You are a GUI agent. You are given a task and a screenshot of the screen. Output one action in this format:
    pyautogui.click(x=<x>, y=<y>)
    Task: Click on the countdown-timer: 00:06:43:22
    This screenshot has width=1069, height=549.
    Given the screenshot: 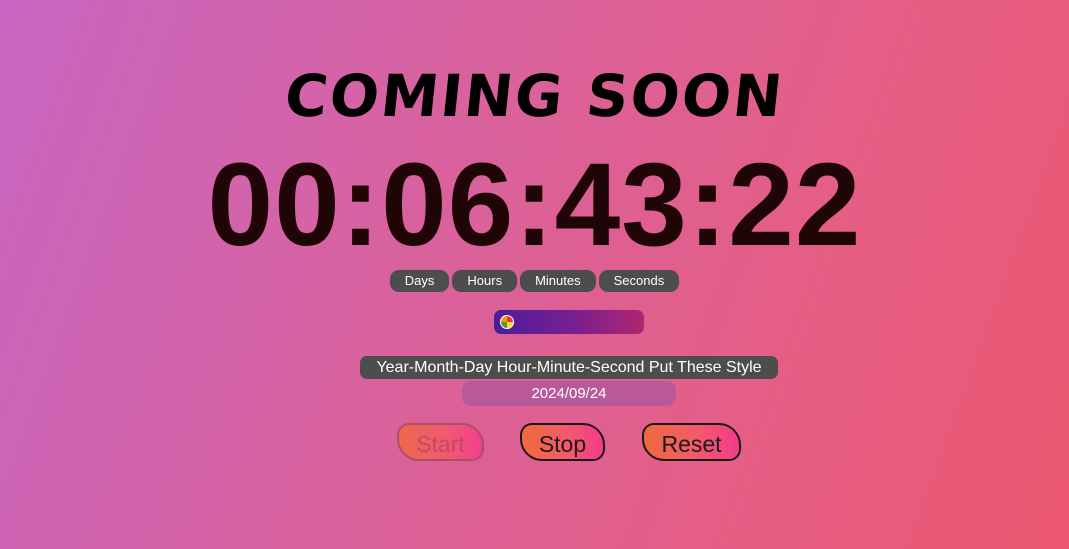 What is the action you would take?
    pyautogui.click(x=534, y=205)
    